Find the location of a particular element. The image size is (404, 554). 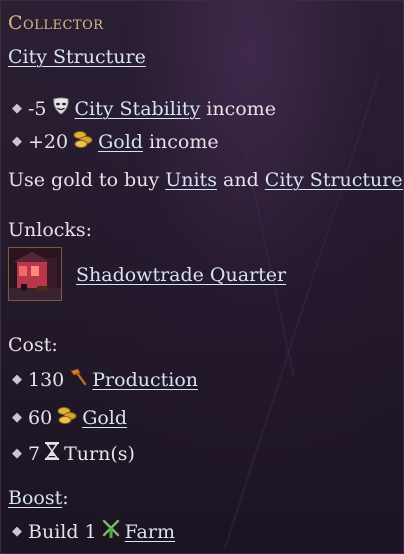

cost-row-gold: ◆ 60 Gold is located at coordinates (69, 418).